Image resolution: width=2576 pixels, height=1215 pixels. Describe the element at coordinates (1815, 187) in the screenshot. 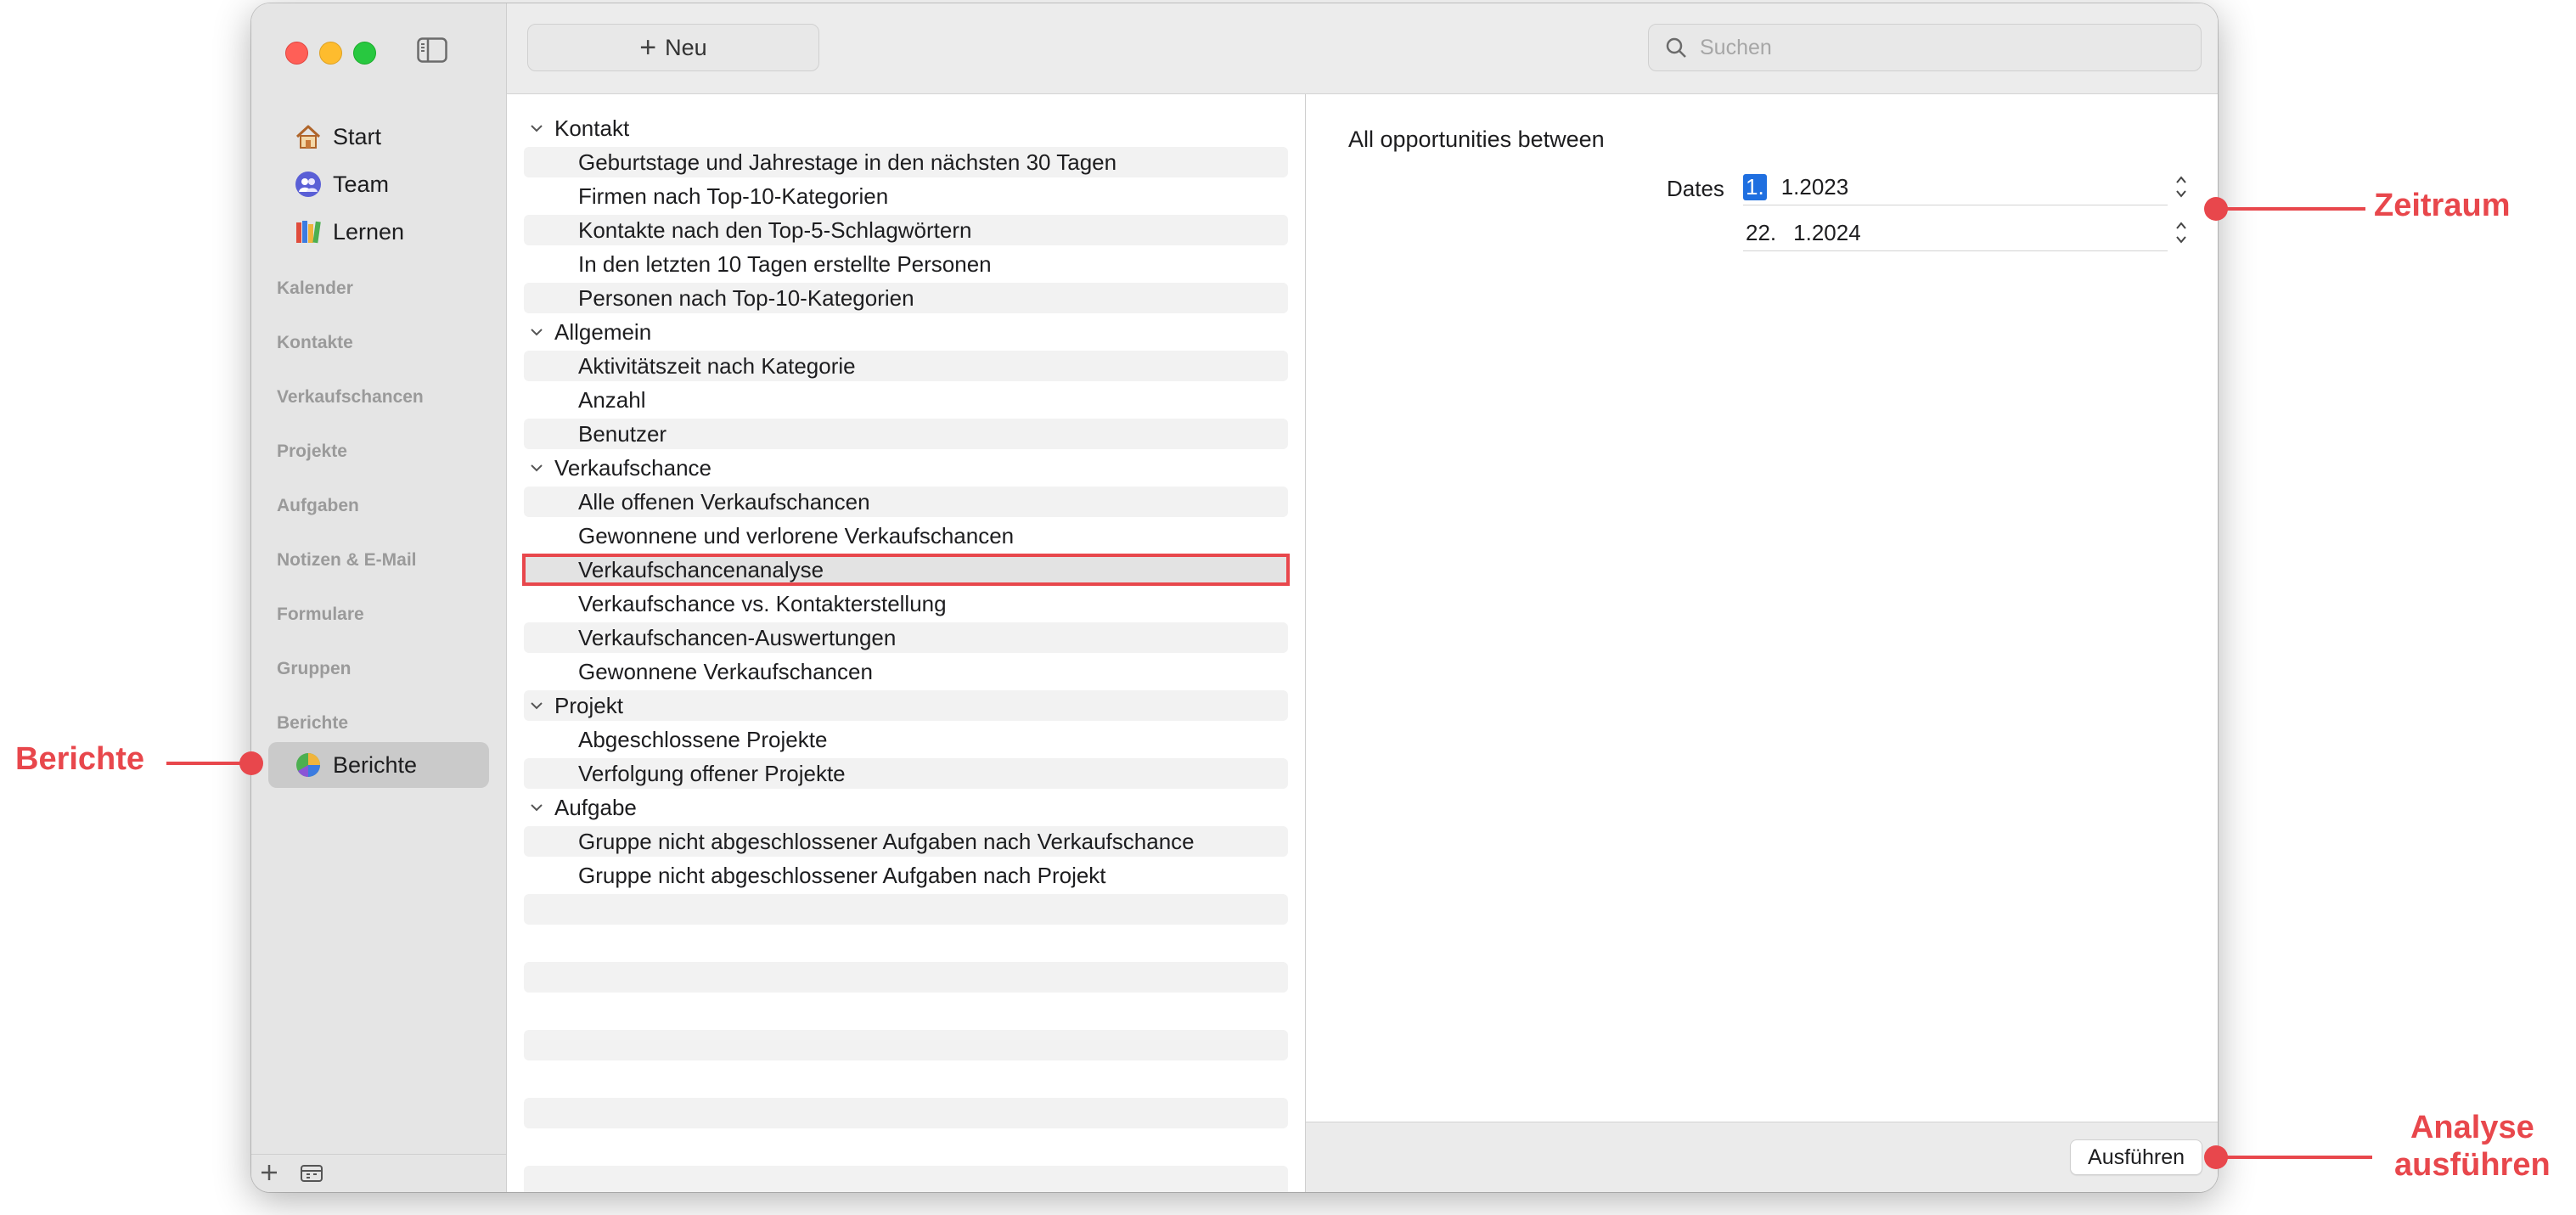

I see `start-date-rest: 1.2023` at that location.